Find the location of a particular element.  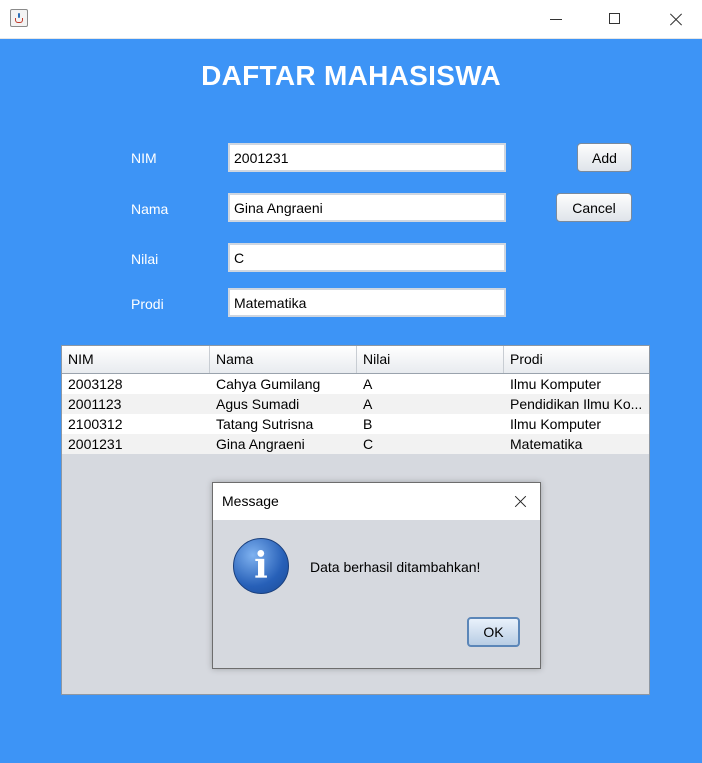

info-glyph: i is located at coordinates (261, 566).